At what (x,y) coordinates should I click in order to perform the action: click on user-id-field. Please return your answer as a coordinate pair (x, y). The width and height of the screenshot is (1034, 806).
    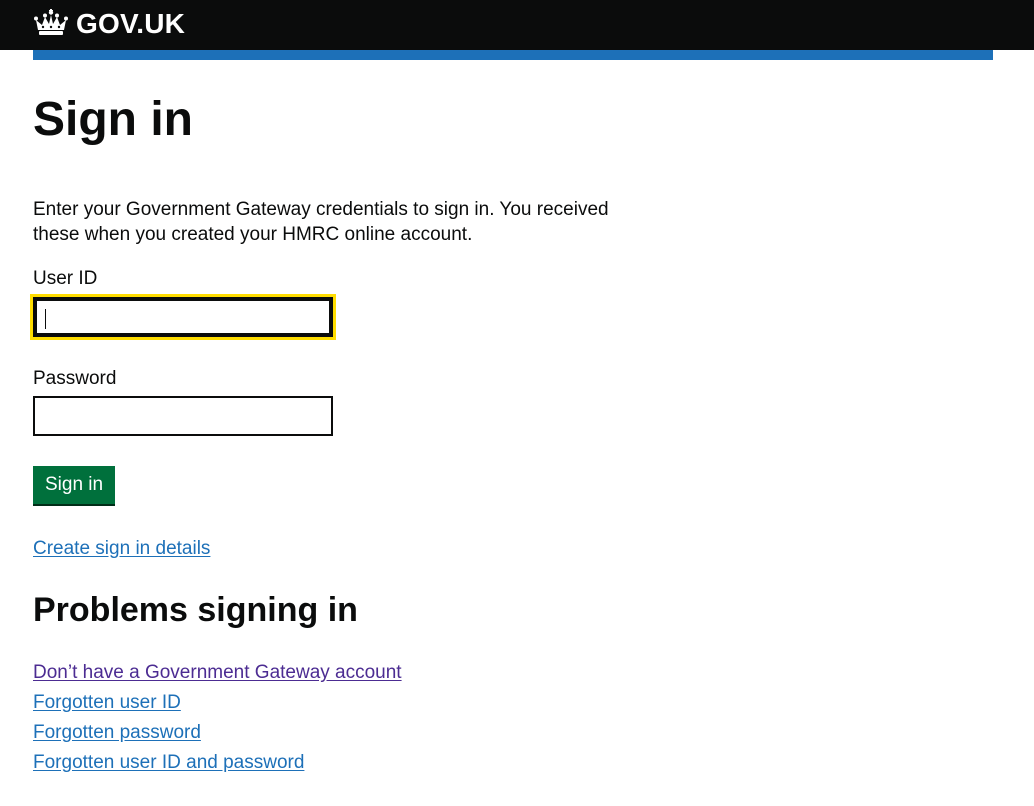
    Looking at the image, I should click on (183, 317).